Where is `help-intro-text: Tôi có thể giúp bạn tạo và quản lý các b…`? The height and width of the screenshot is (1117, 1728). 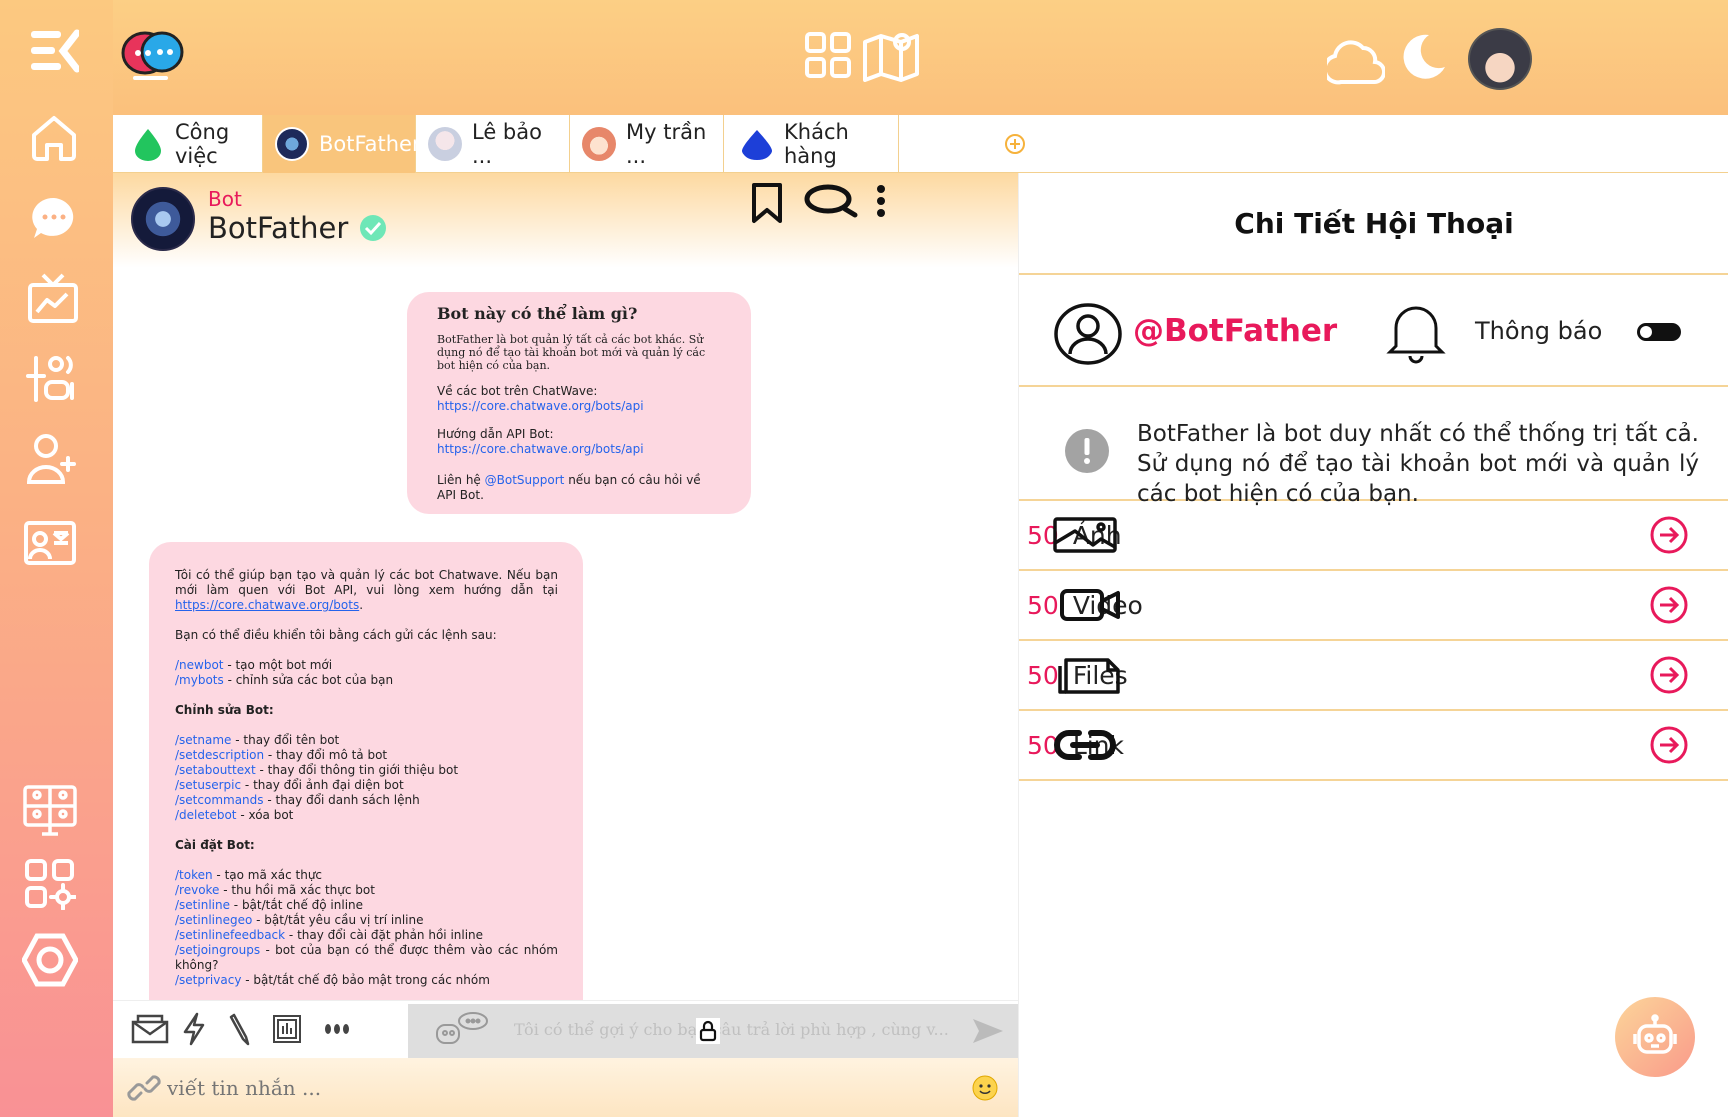 help-intro-text: Tôi có thể giúp bạn tạo và quản lý các b… is located at coordinates (366, 582).